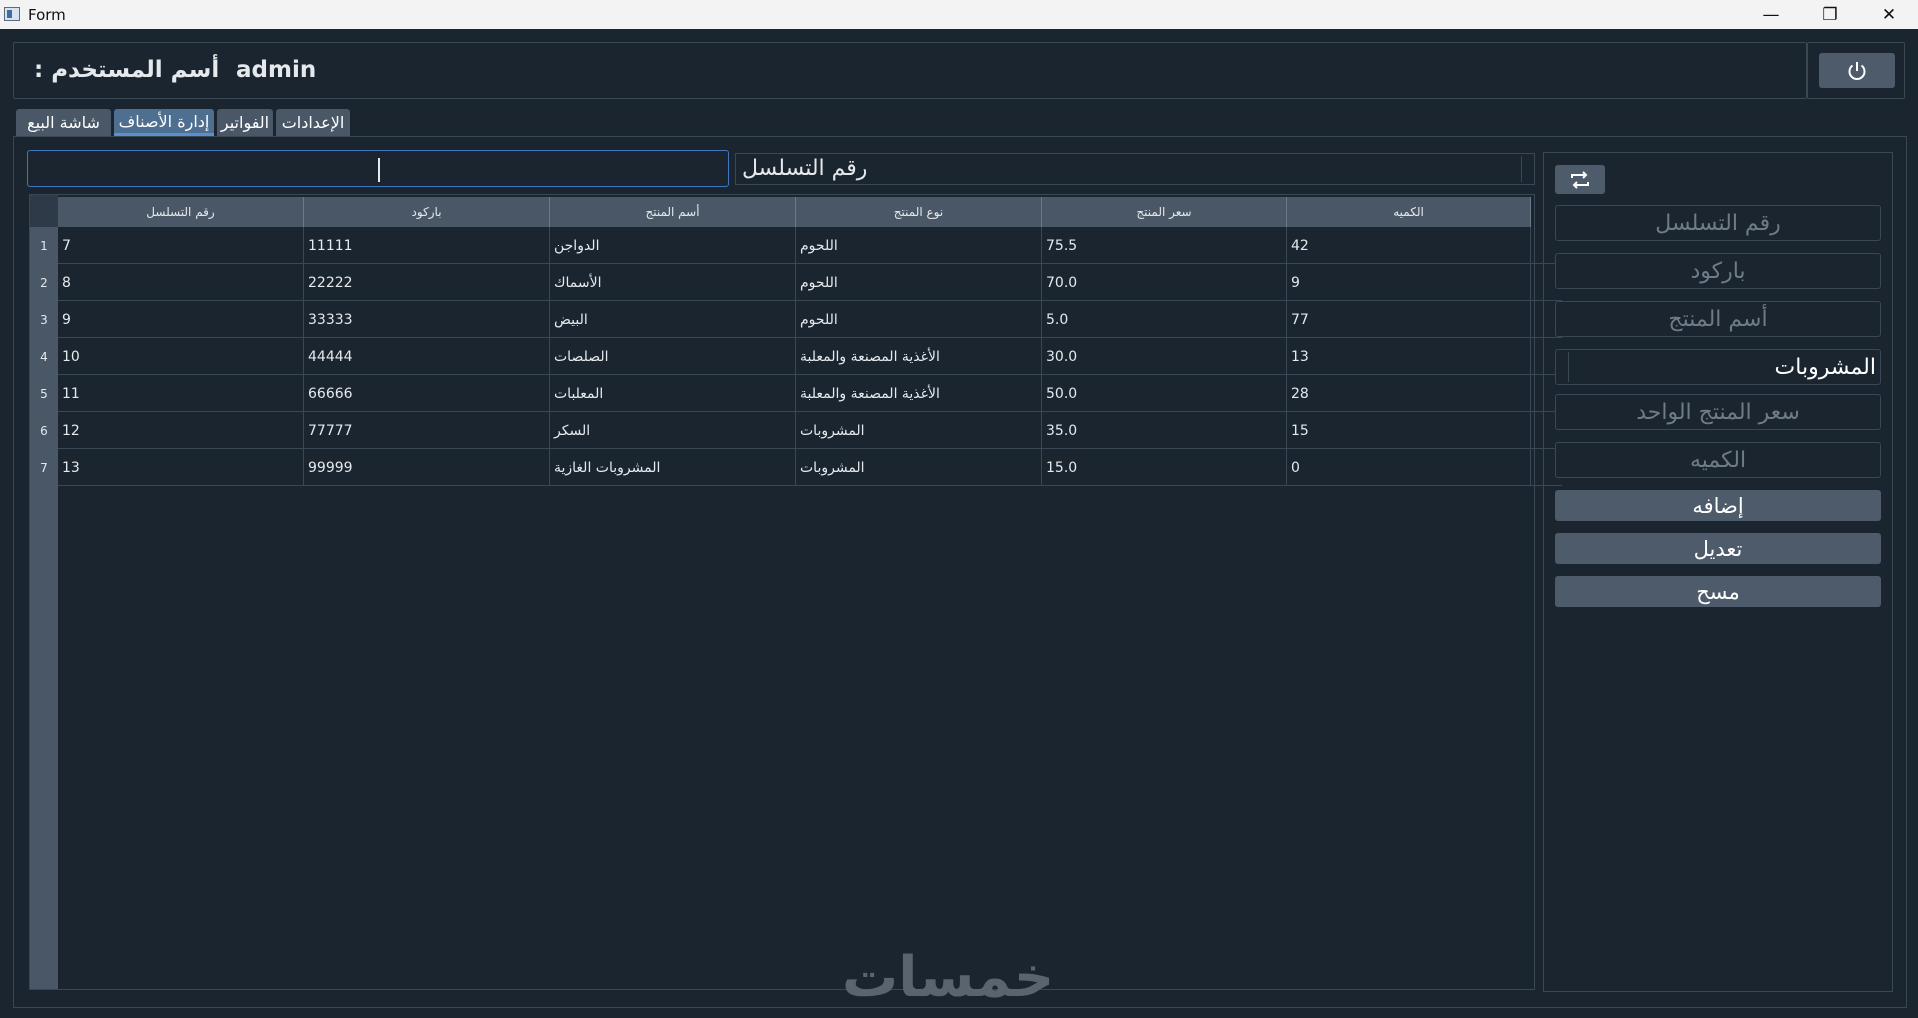  I want to click on col-header-barcode: باركود, so click(427, 212).